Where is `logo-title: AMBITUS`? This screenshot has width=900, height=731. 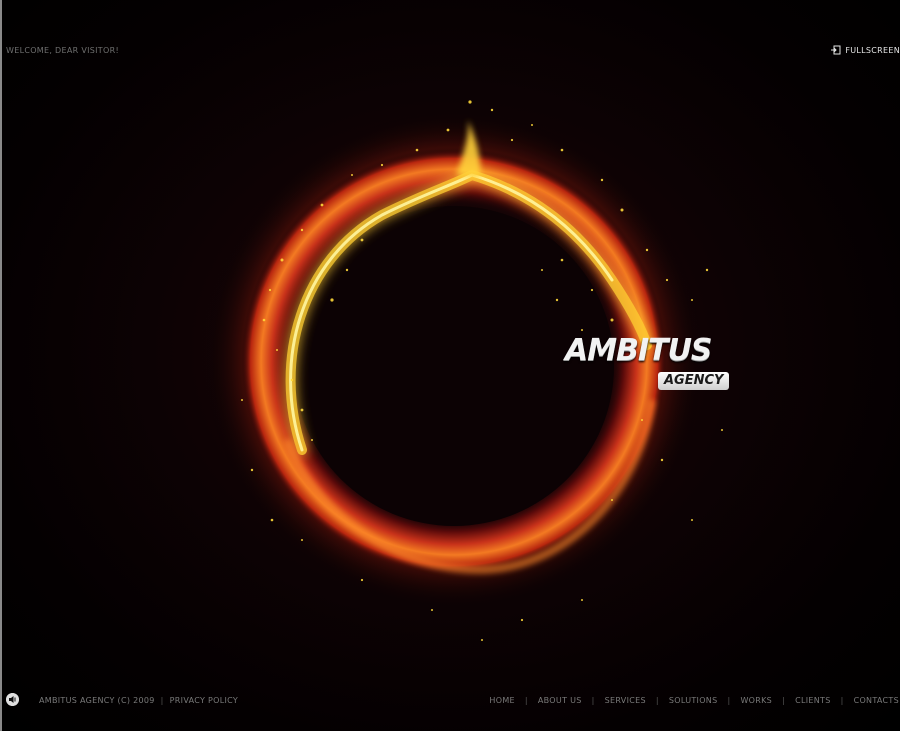 logo-title: AMBITUS is located at coordinates (639, 350).